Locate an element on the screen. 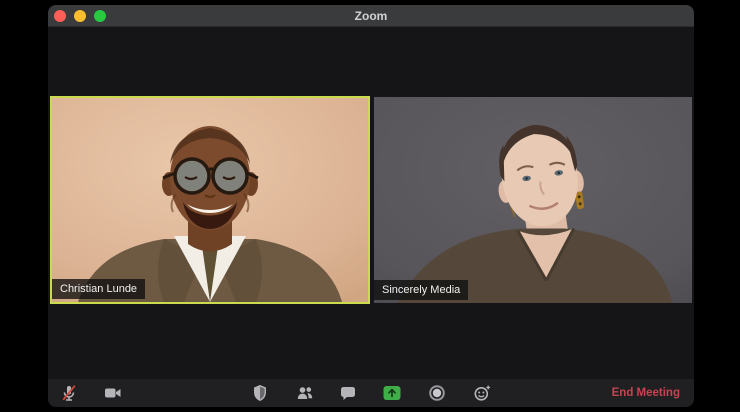 The width and height of the screenshot is (740, 412). participant-name-label: Christian Lunde is located at coordinates (99, 289).